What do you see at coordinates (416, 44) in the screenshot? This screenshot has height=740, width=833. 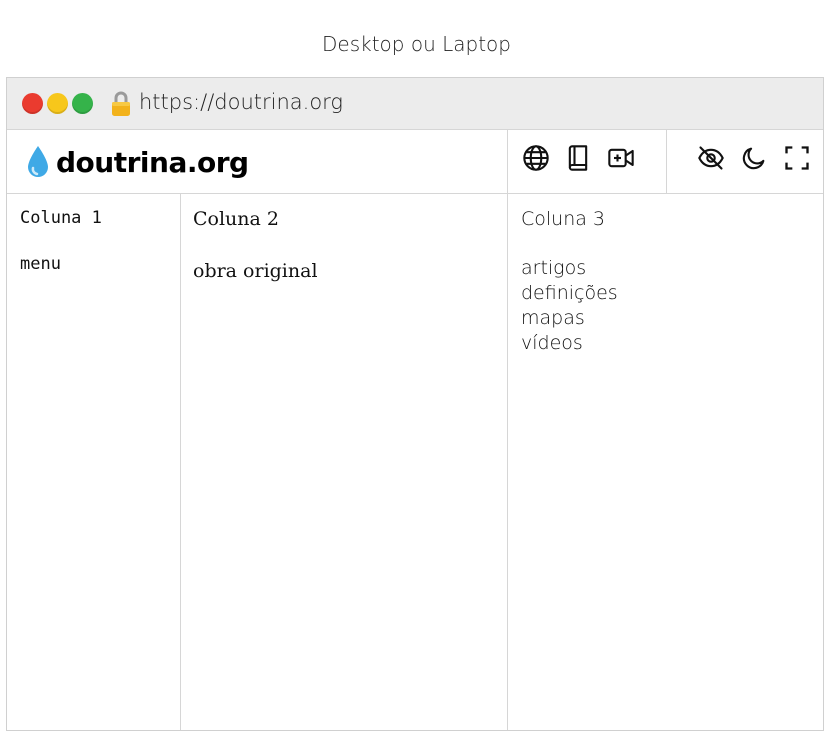 I see `page-caption: Desktop ou Laptop` at bounding box center [416, 44].